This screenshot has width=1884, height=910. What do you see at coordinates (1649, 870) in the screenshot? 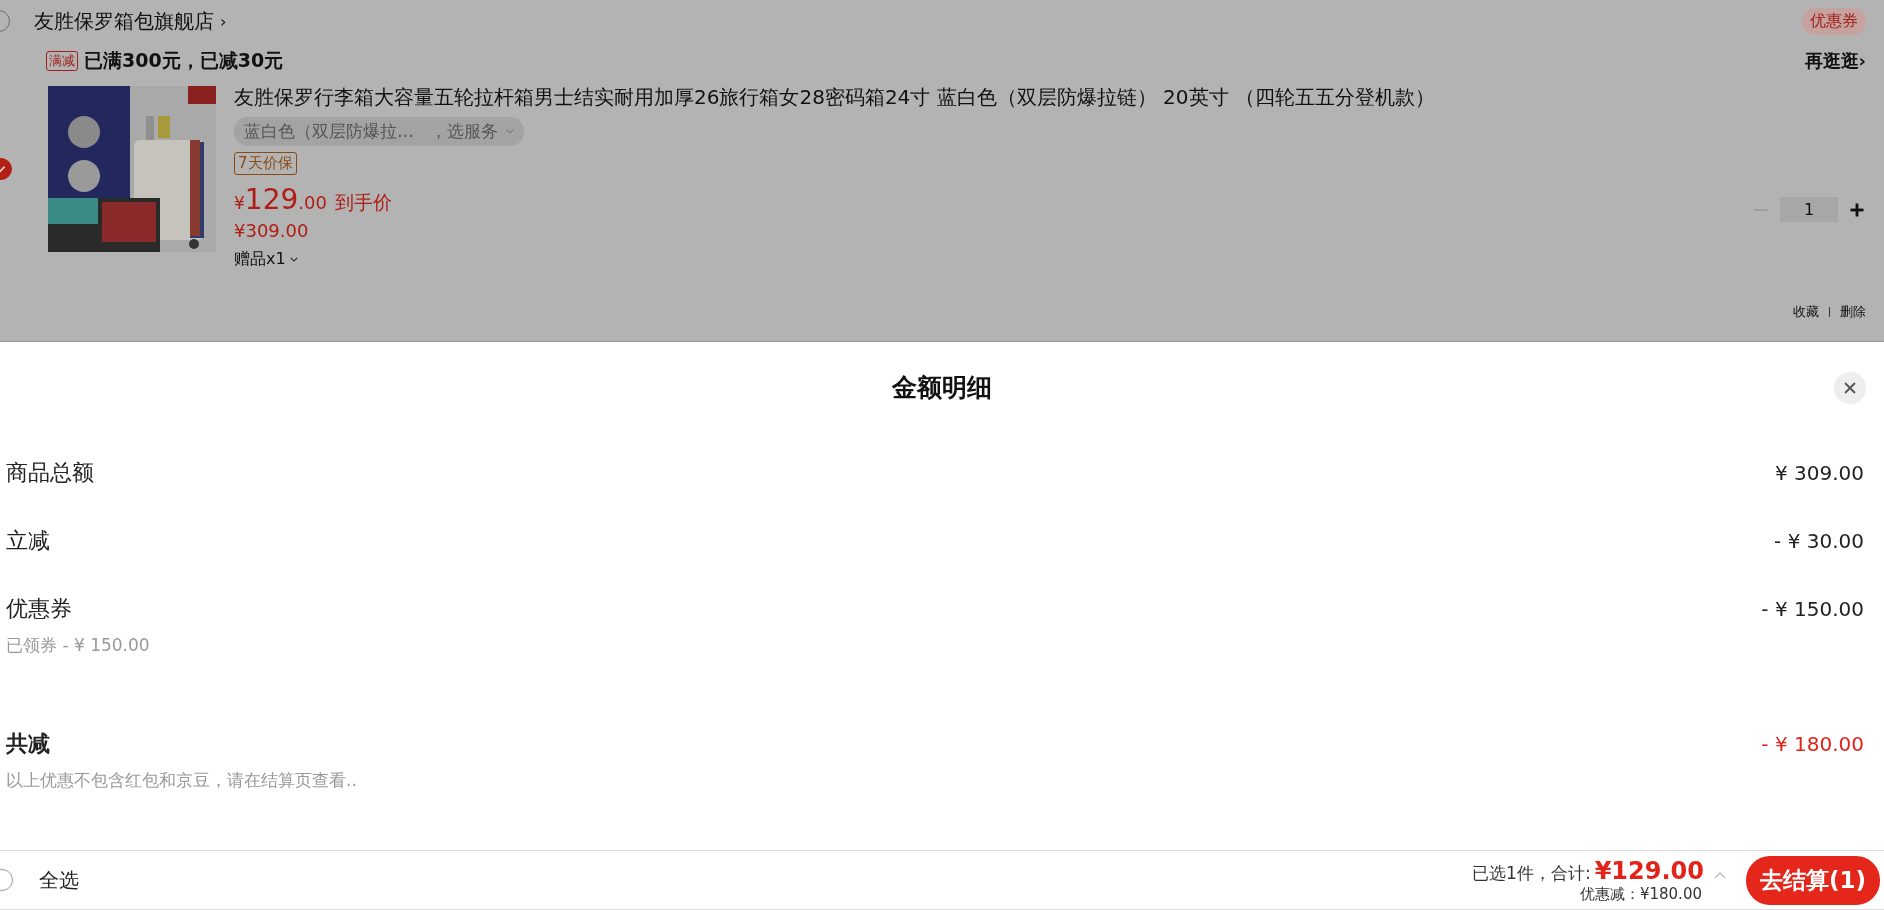
I see `total-price: ¥129.00` at bounding box center [1649, 870].